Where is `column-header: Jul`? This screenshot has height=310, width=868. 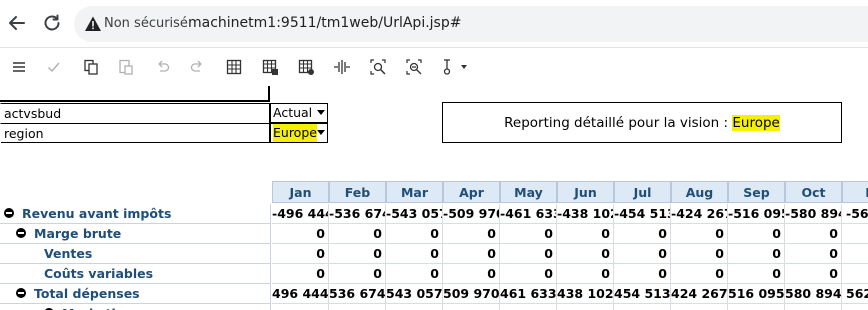 column-header: Jul is located at coordinates (642, 192).